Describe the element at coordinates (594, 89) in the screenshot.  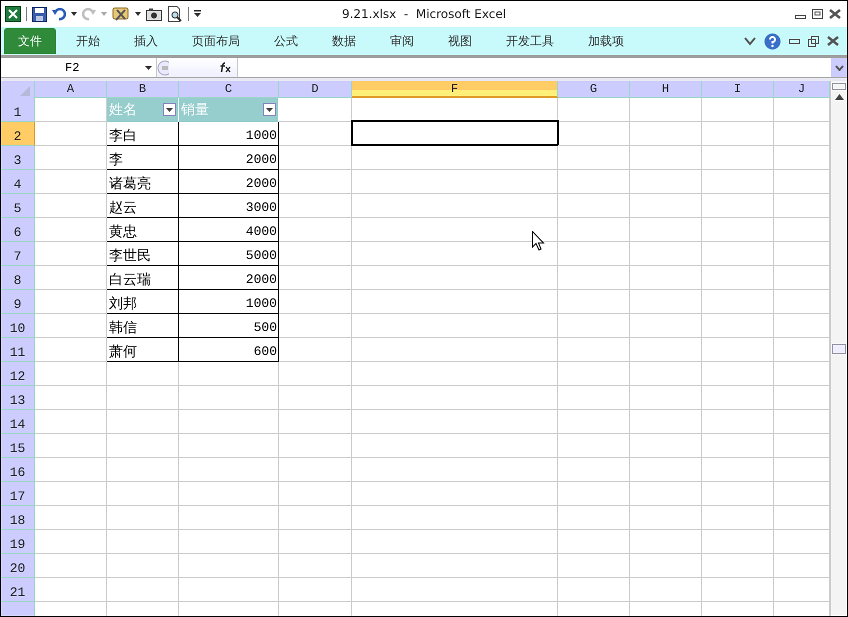
I see `column-header: G` at that location.